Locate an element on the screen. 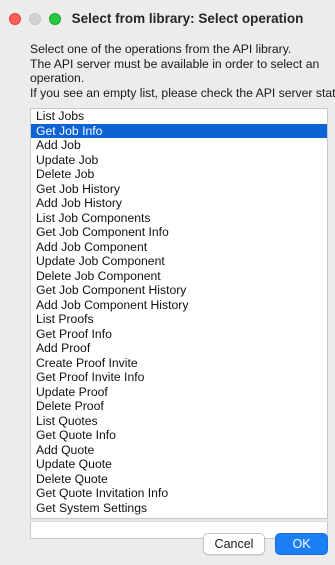 The width and height of the screenshot is (335, 565). operation-list-item: Delete Quote is located at coordinates (179, 479).